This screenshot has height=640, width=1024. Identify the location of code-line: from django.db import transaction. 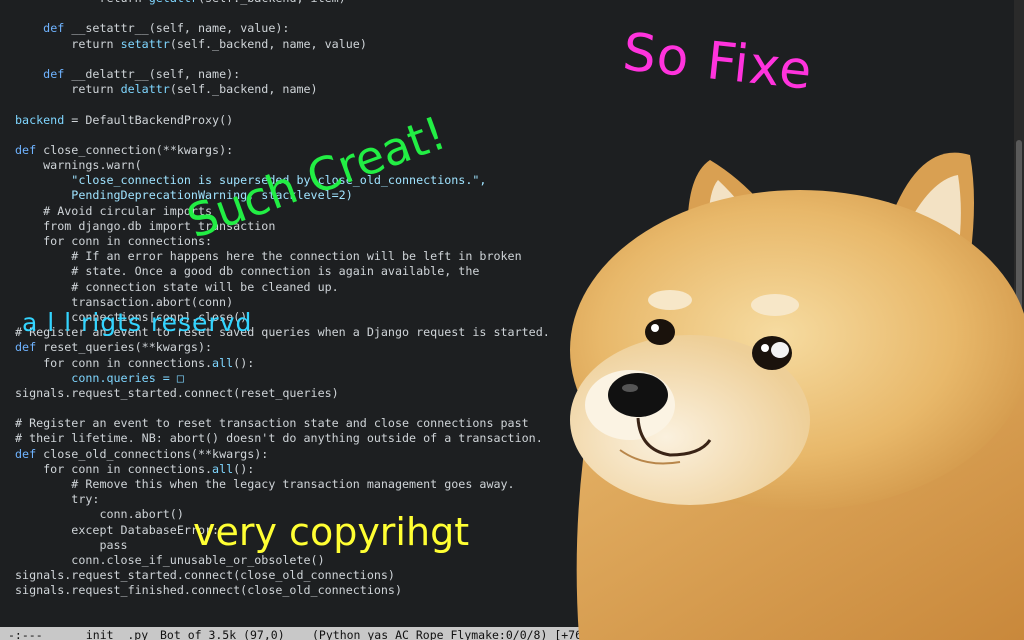
(282, 226).